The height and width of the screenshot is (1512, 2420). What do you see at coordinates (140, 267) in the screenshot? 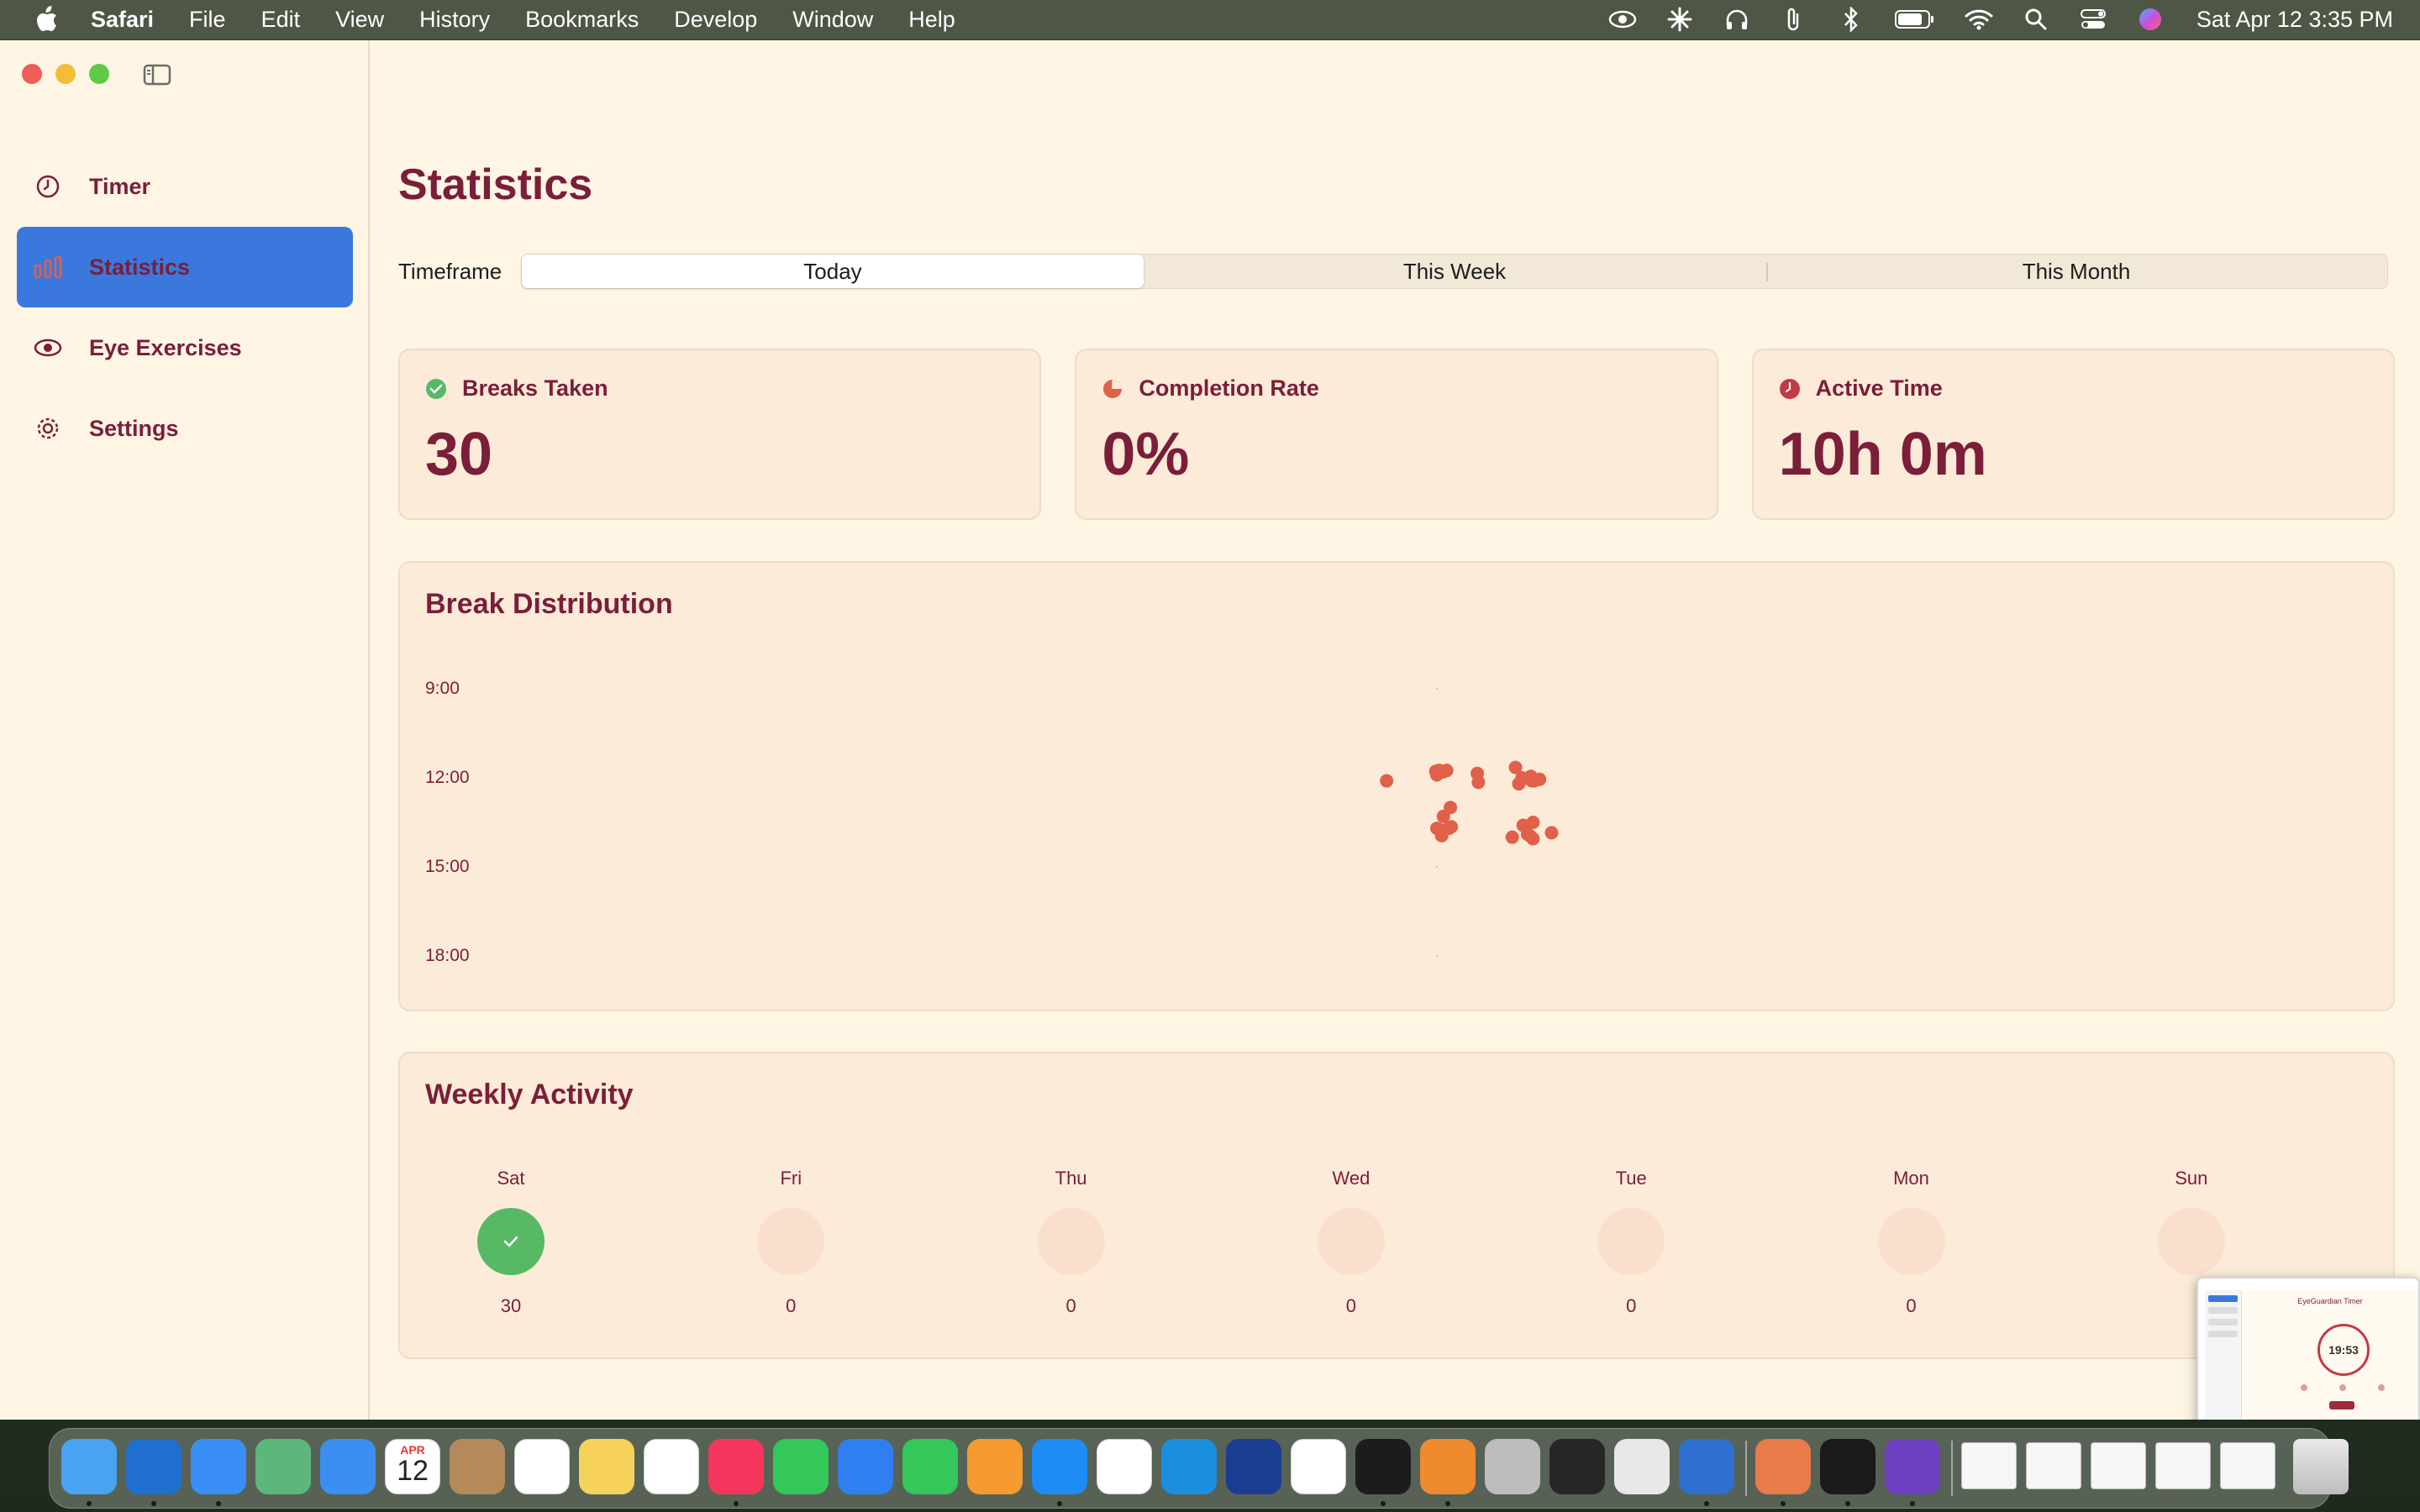
I see `sidebar-item-label: Statistics` at bounding box center [140, 267].